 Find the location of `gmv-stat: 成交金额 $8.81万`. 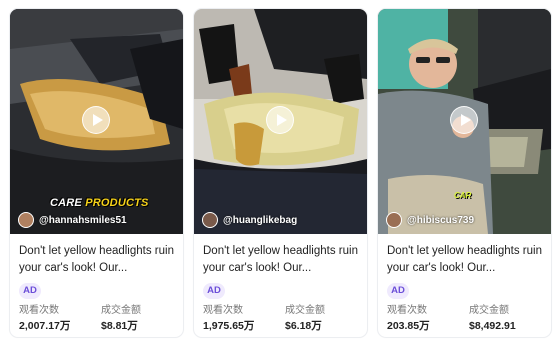

gmv-stat: 成交金额 $8.81万 is located at coordinates (142, 319).